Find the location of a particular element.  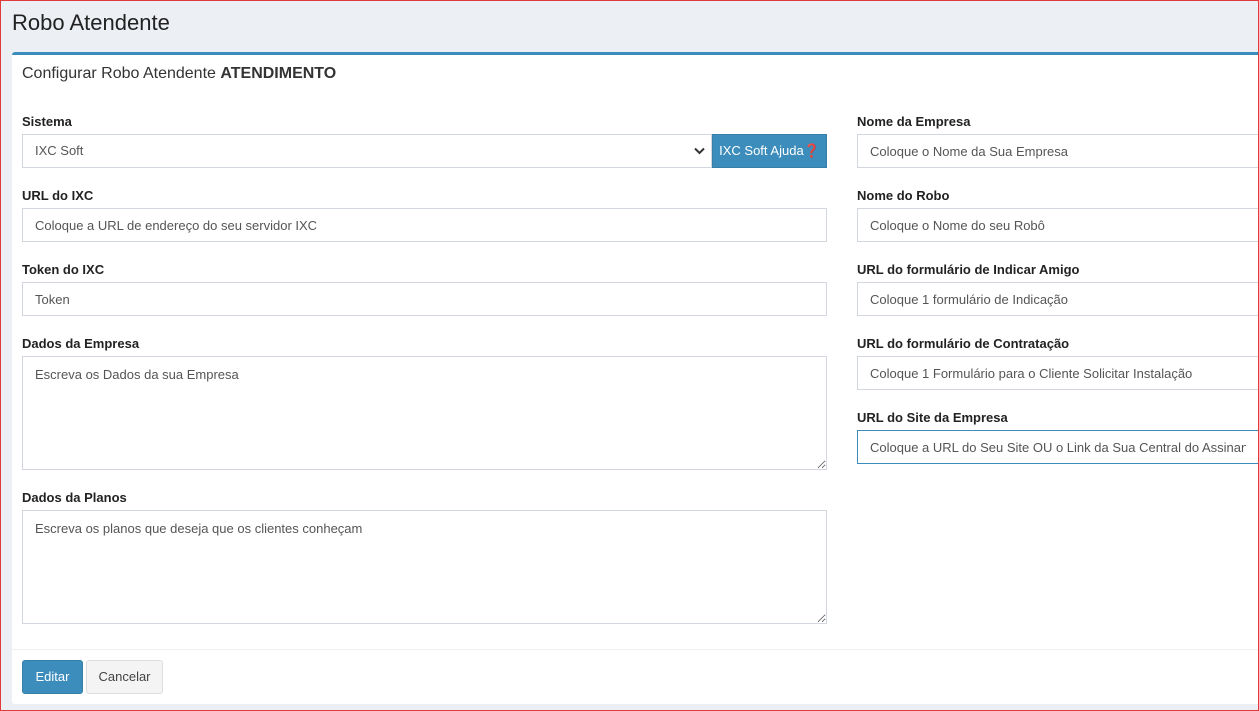

url-site-input is located at coordinates (1058, 447).